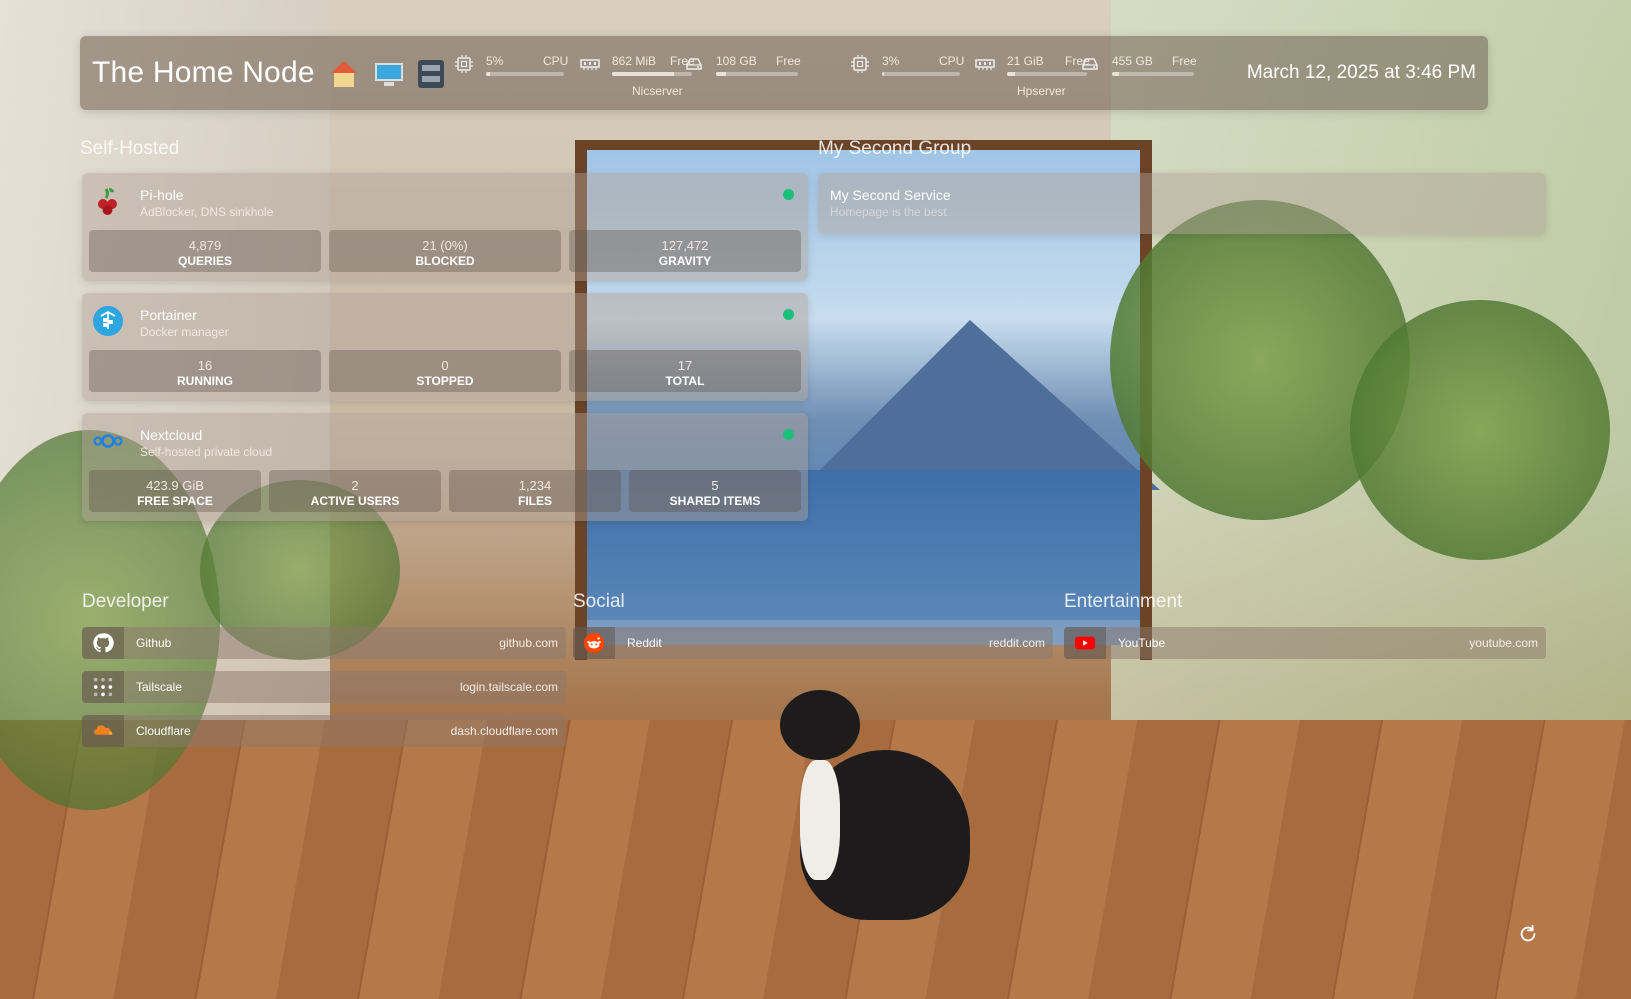 This screenshot has width=1631, height=999. What do you see at coordinates (205, 371) in the screenshot?
I see `stat-running: 16 RUNNING` at bounding box center [205, 371].